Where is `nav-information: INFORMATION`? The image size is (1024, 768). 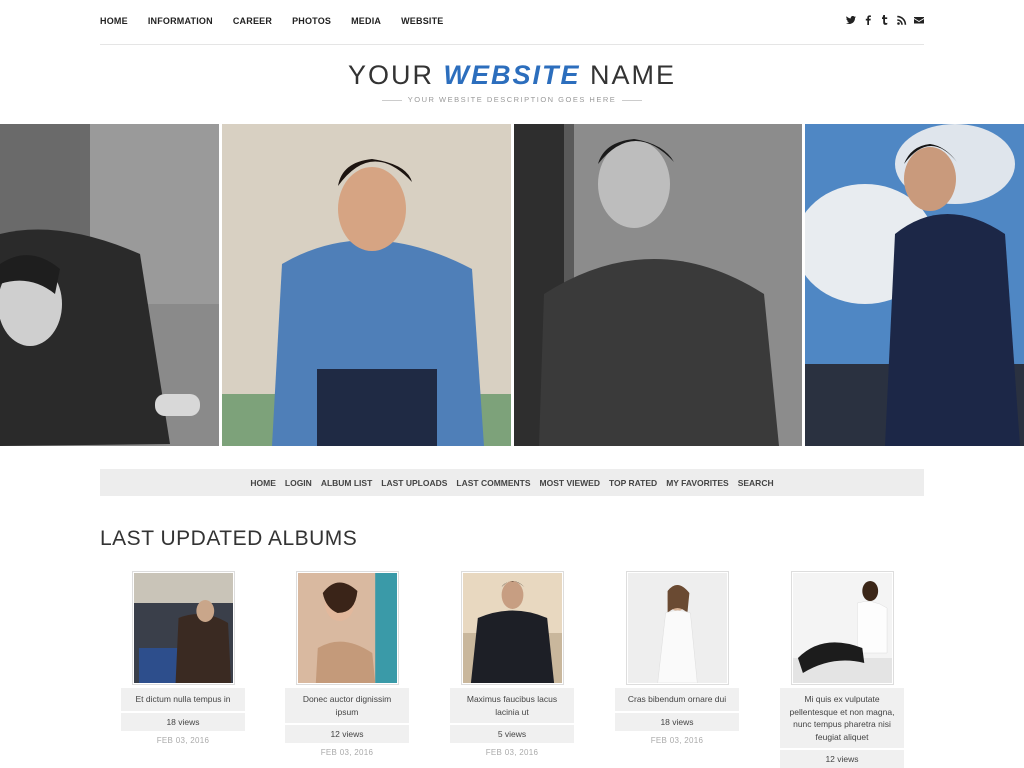 nav-information: INFORMATION is located at coordinates (180, 21).